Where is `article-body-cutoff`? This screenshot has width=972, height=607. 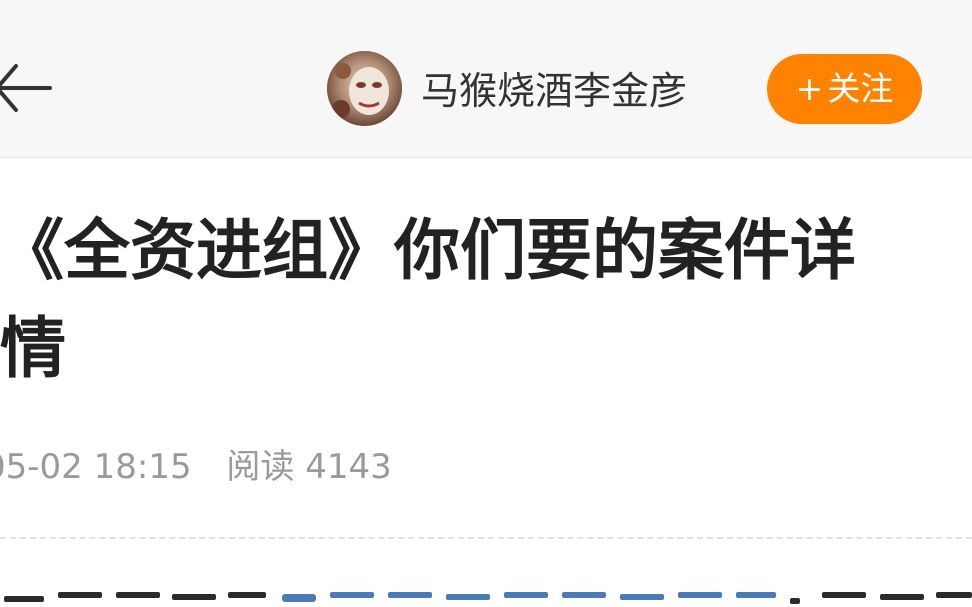
article-body-cutoff is located at coordinates (486, 597).